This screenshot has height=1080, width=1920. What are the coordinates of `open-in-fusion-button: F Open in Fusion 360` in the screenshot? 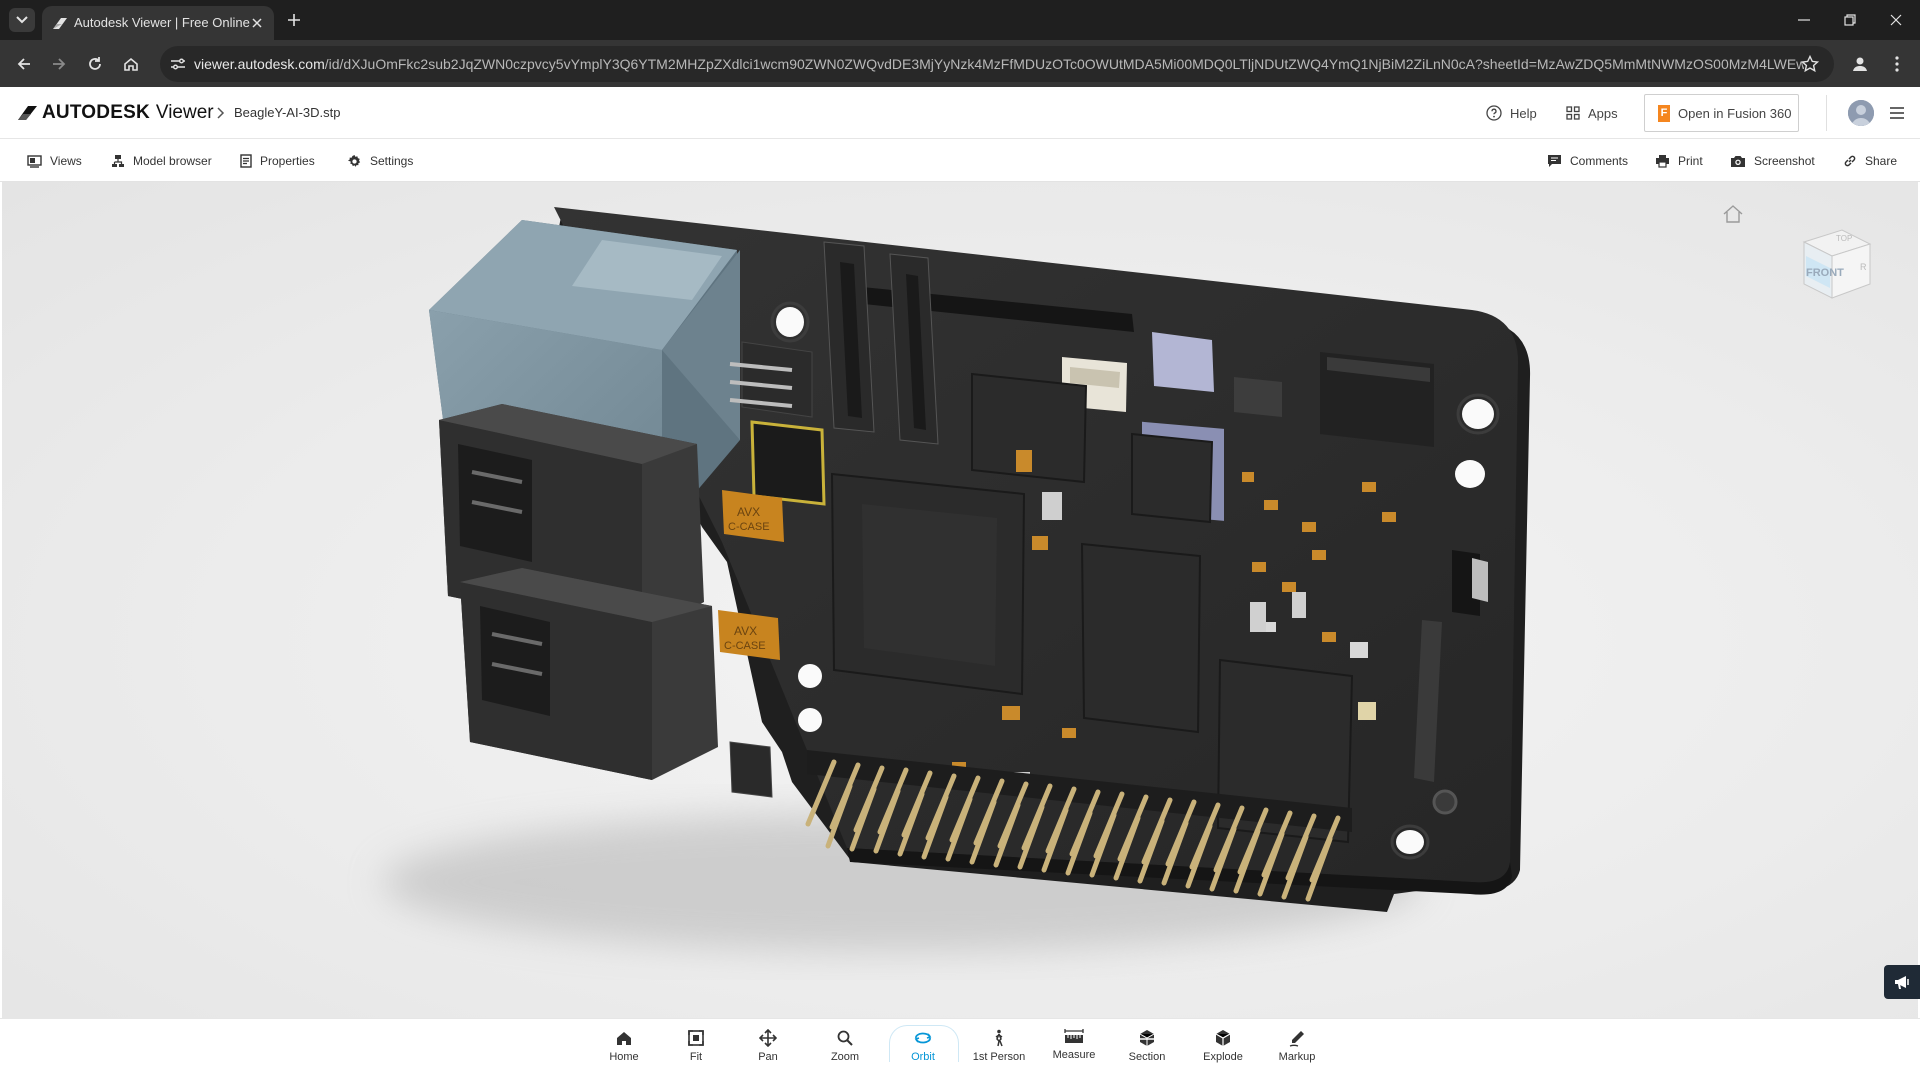 It's located at (1721, 113).